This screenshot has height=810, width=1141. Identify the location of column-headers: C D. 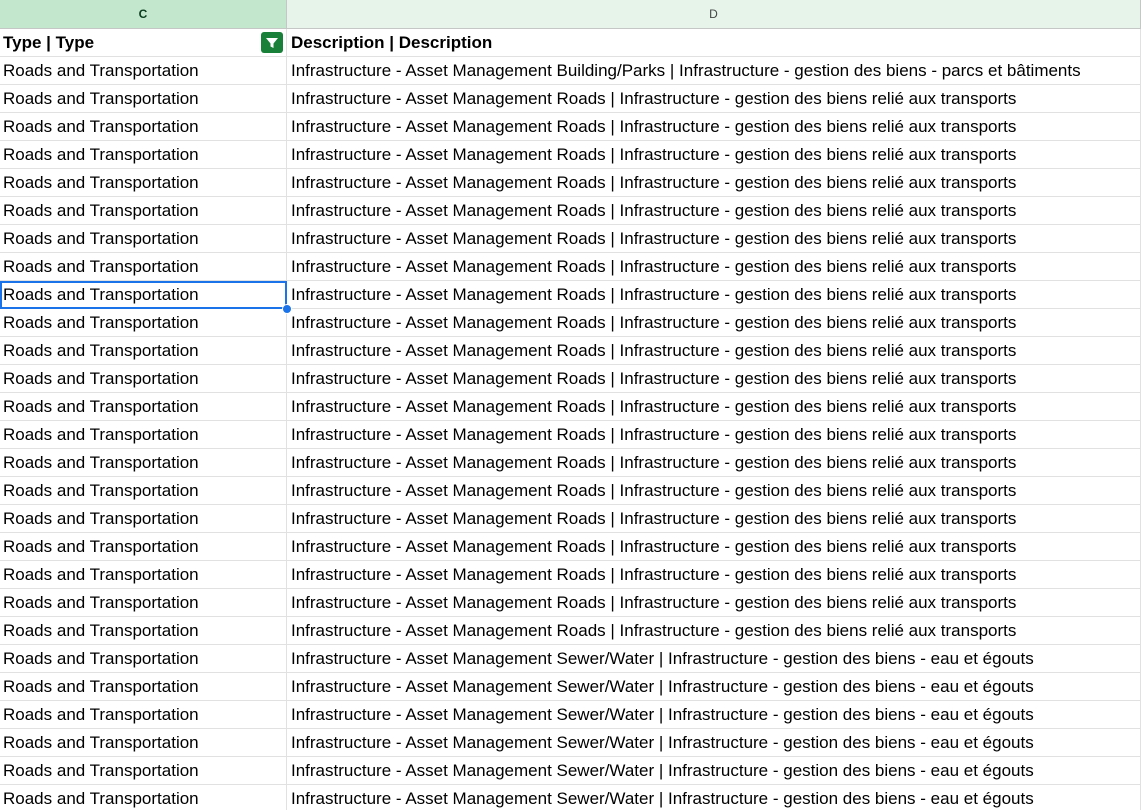
(570, 14).